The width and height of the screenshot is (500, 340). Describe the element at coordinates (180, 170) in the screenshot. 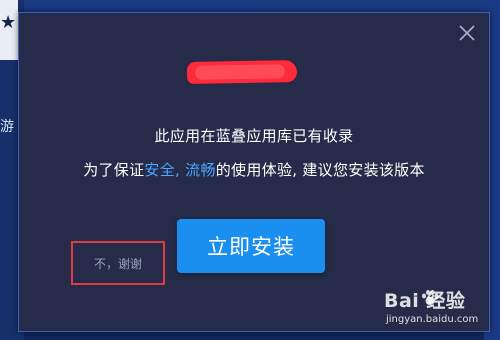

I see `message-highlight: 安全, 流畅` at that location.